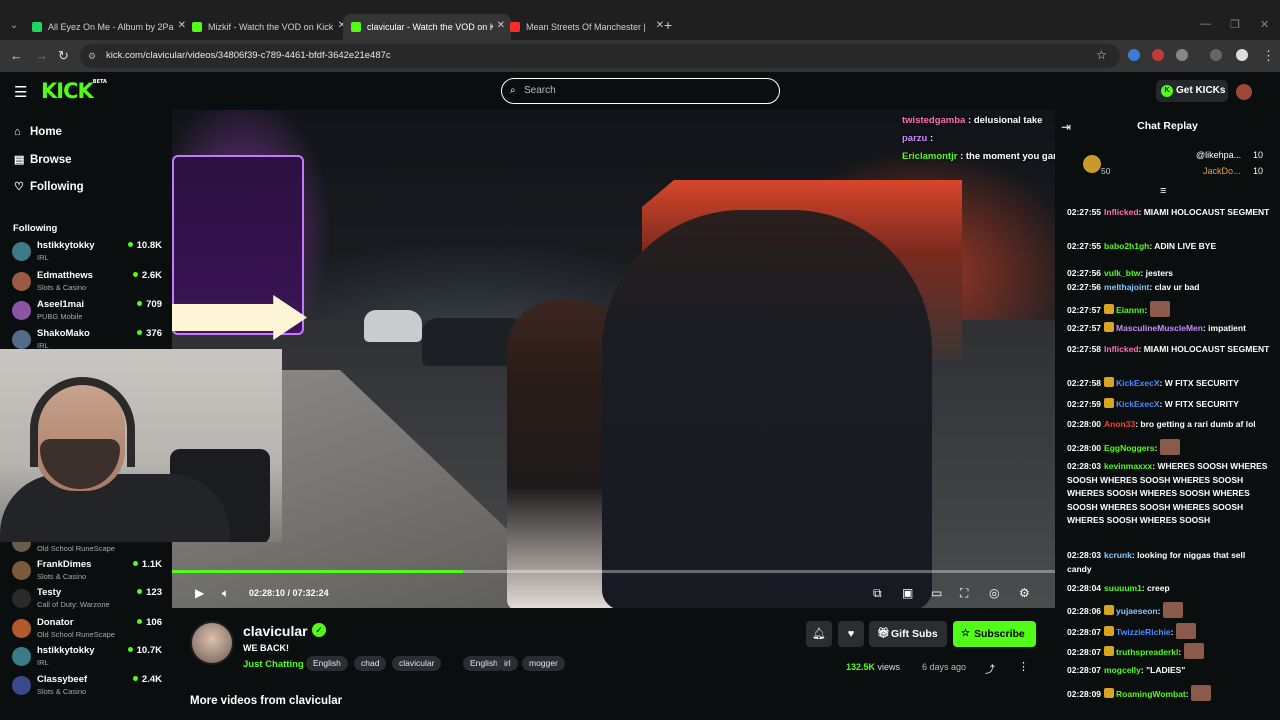 This screenshot has width=1280, height=720. I want to click on following-channel: FrankDimes Slots & Casino 1.1K, so click(87, 571).